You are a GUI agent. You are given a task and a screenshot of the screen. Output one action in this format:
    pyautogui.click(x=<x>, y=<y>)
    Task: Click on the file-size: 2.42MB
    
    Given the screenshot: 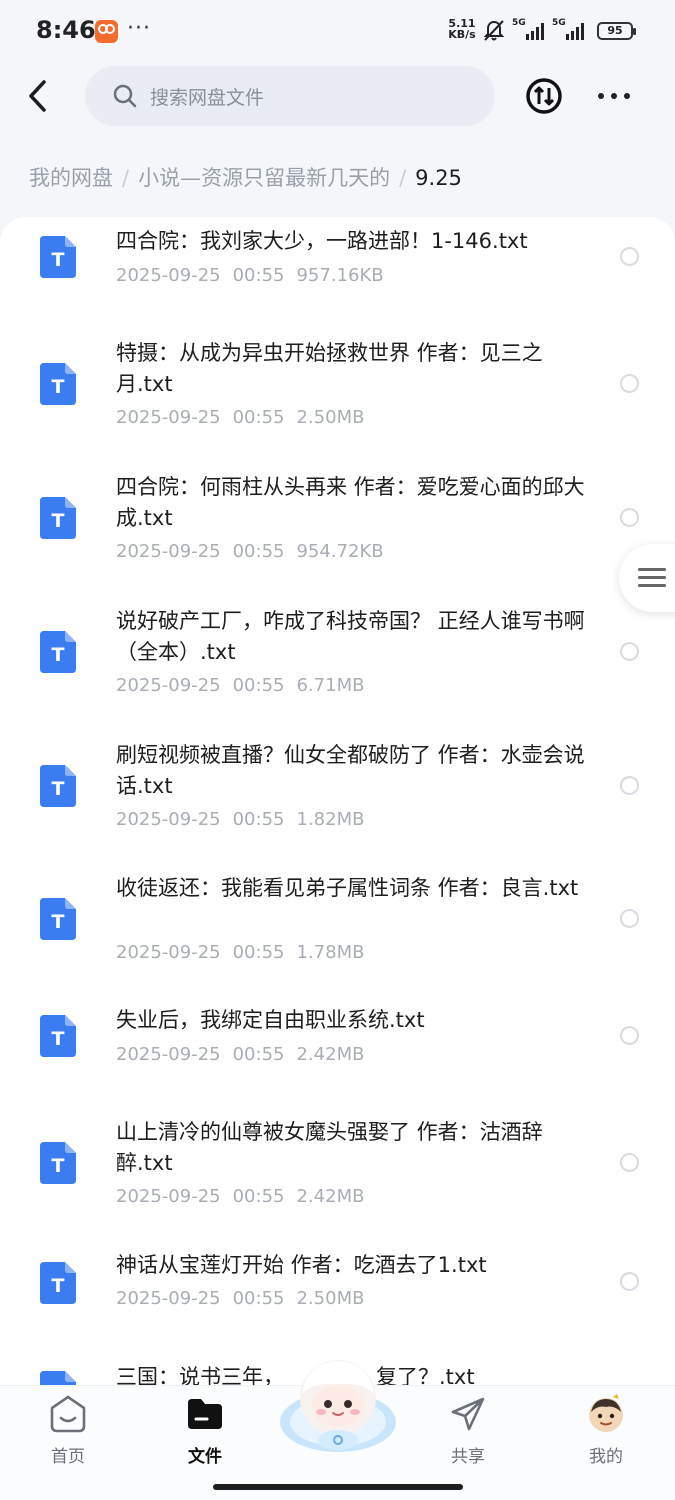 What is the action you would take?
    pyautogui.click(x=330, y=1054)
    